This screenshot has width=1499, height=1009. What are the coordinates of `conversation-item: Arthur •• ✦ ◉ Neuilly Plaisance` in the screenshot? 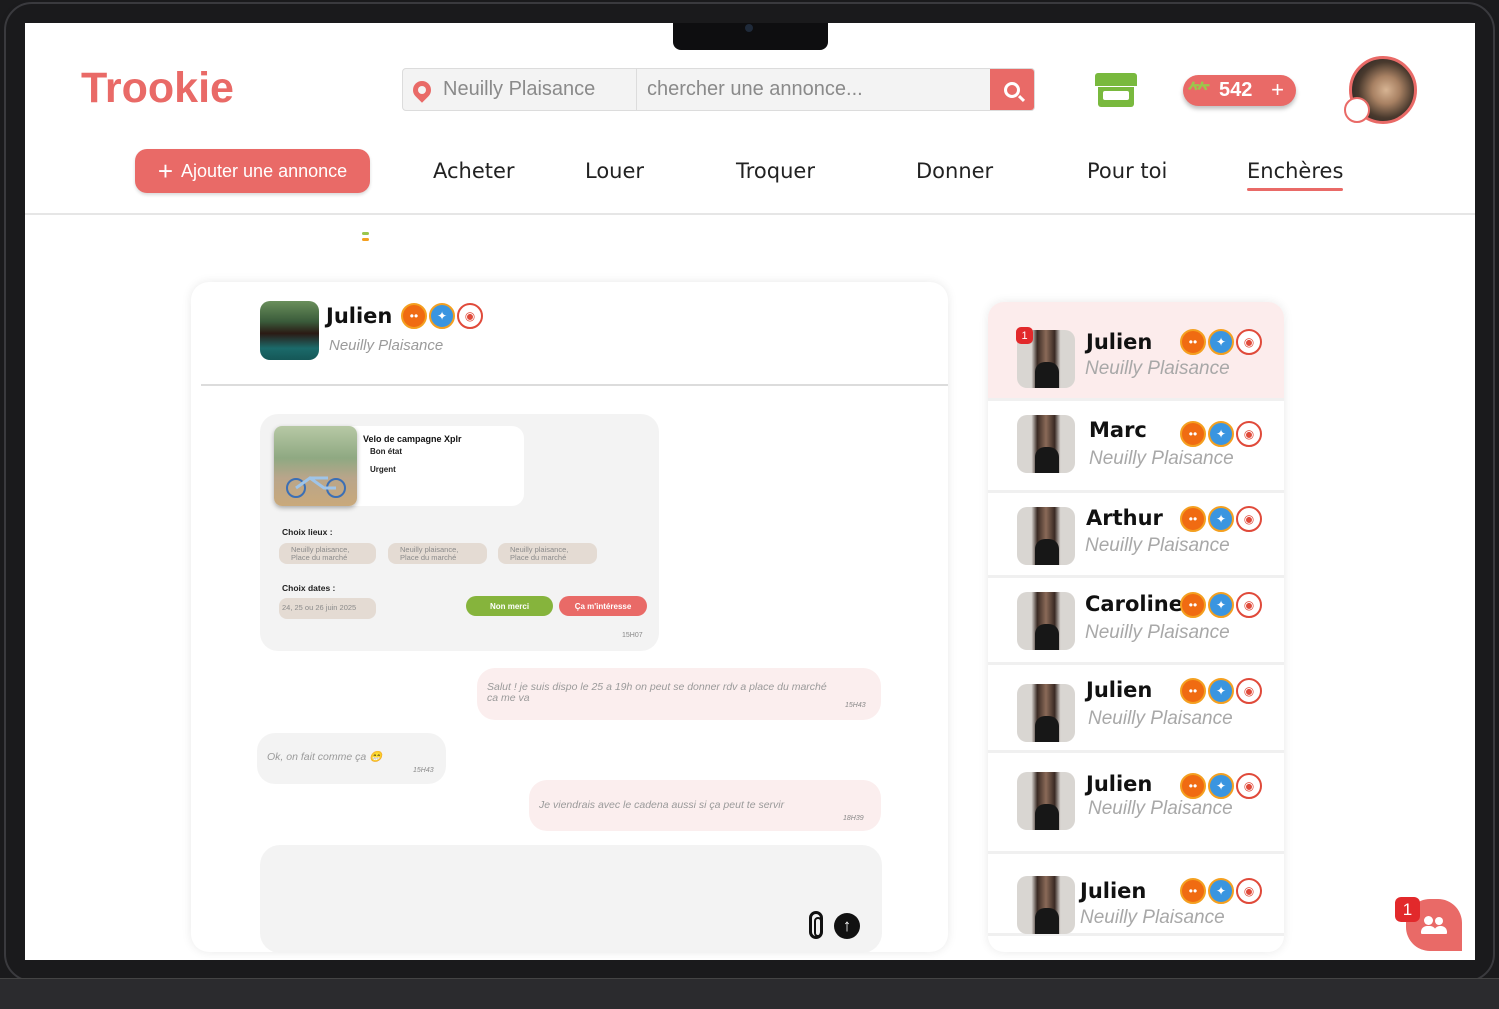 It's located at (1136, 535).